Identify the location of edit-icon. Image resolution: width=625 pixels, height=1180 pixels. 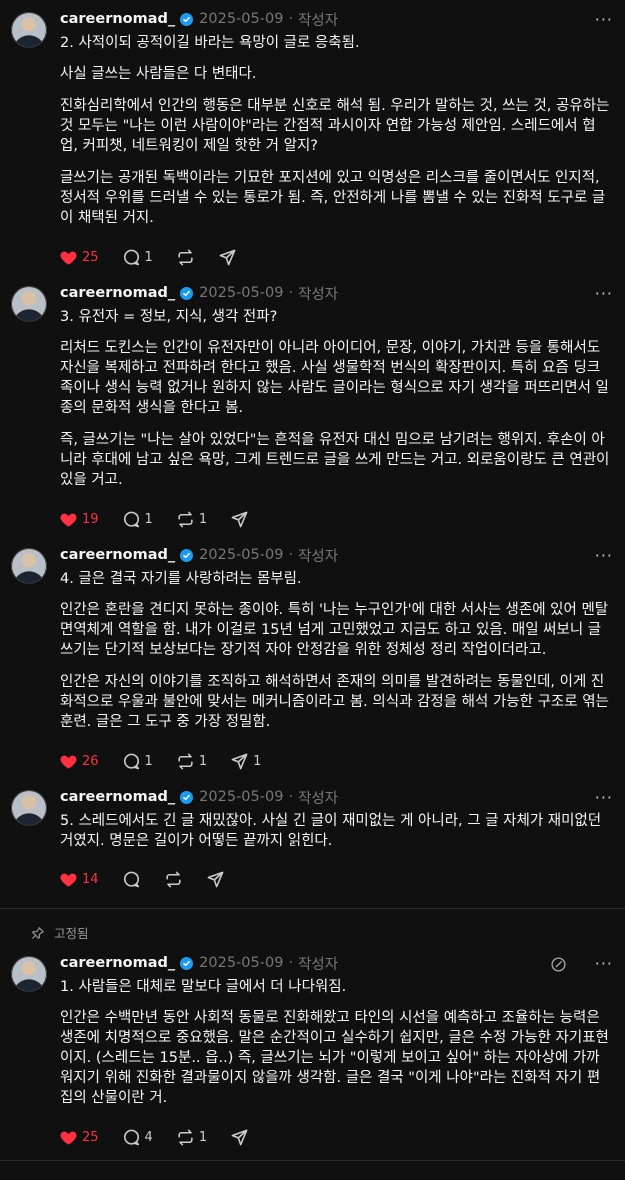
(558, 964).